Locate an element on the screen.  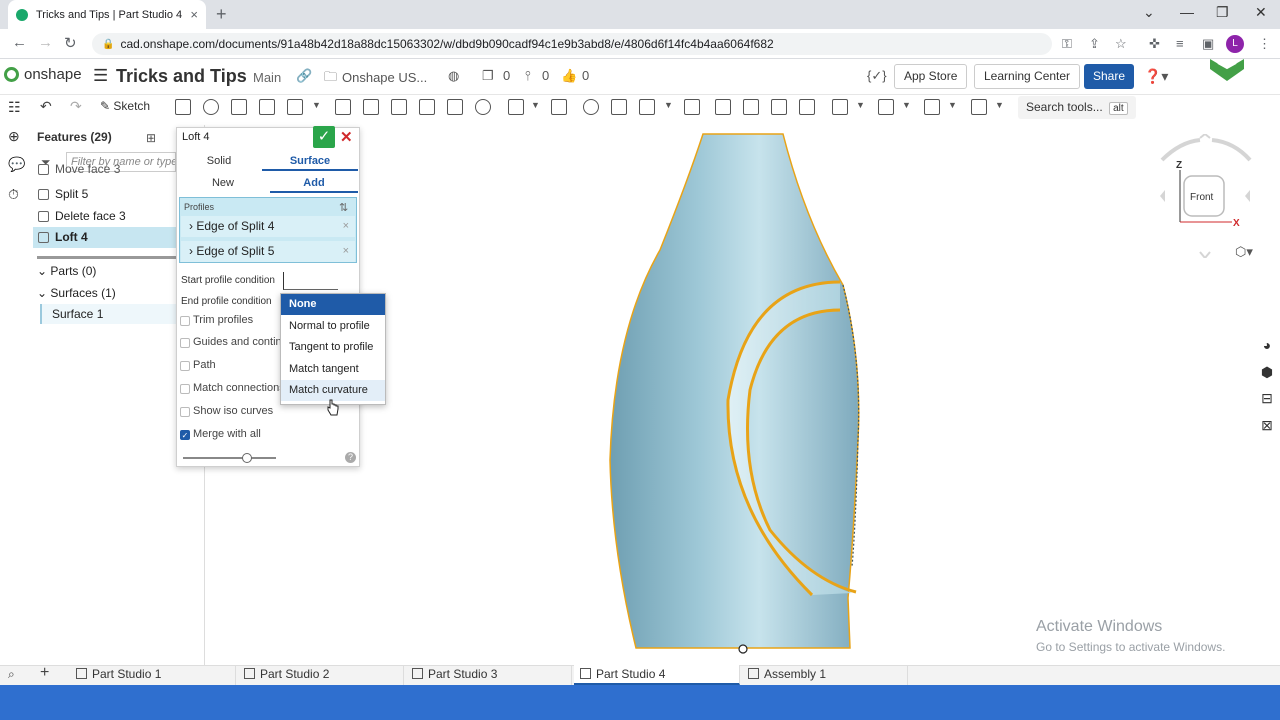
surface-tools-icon is located at coordinates (979, 107).